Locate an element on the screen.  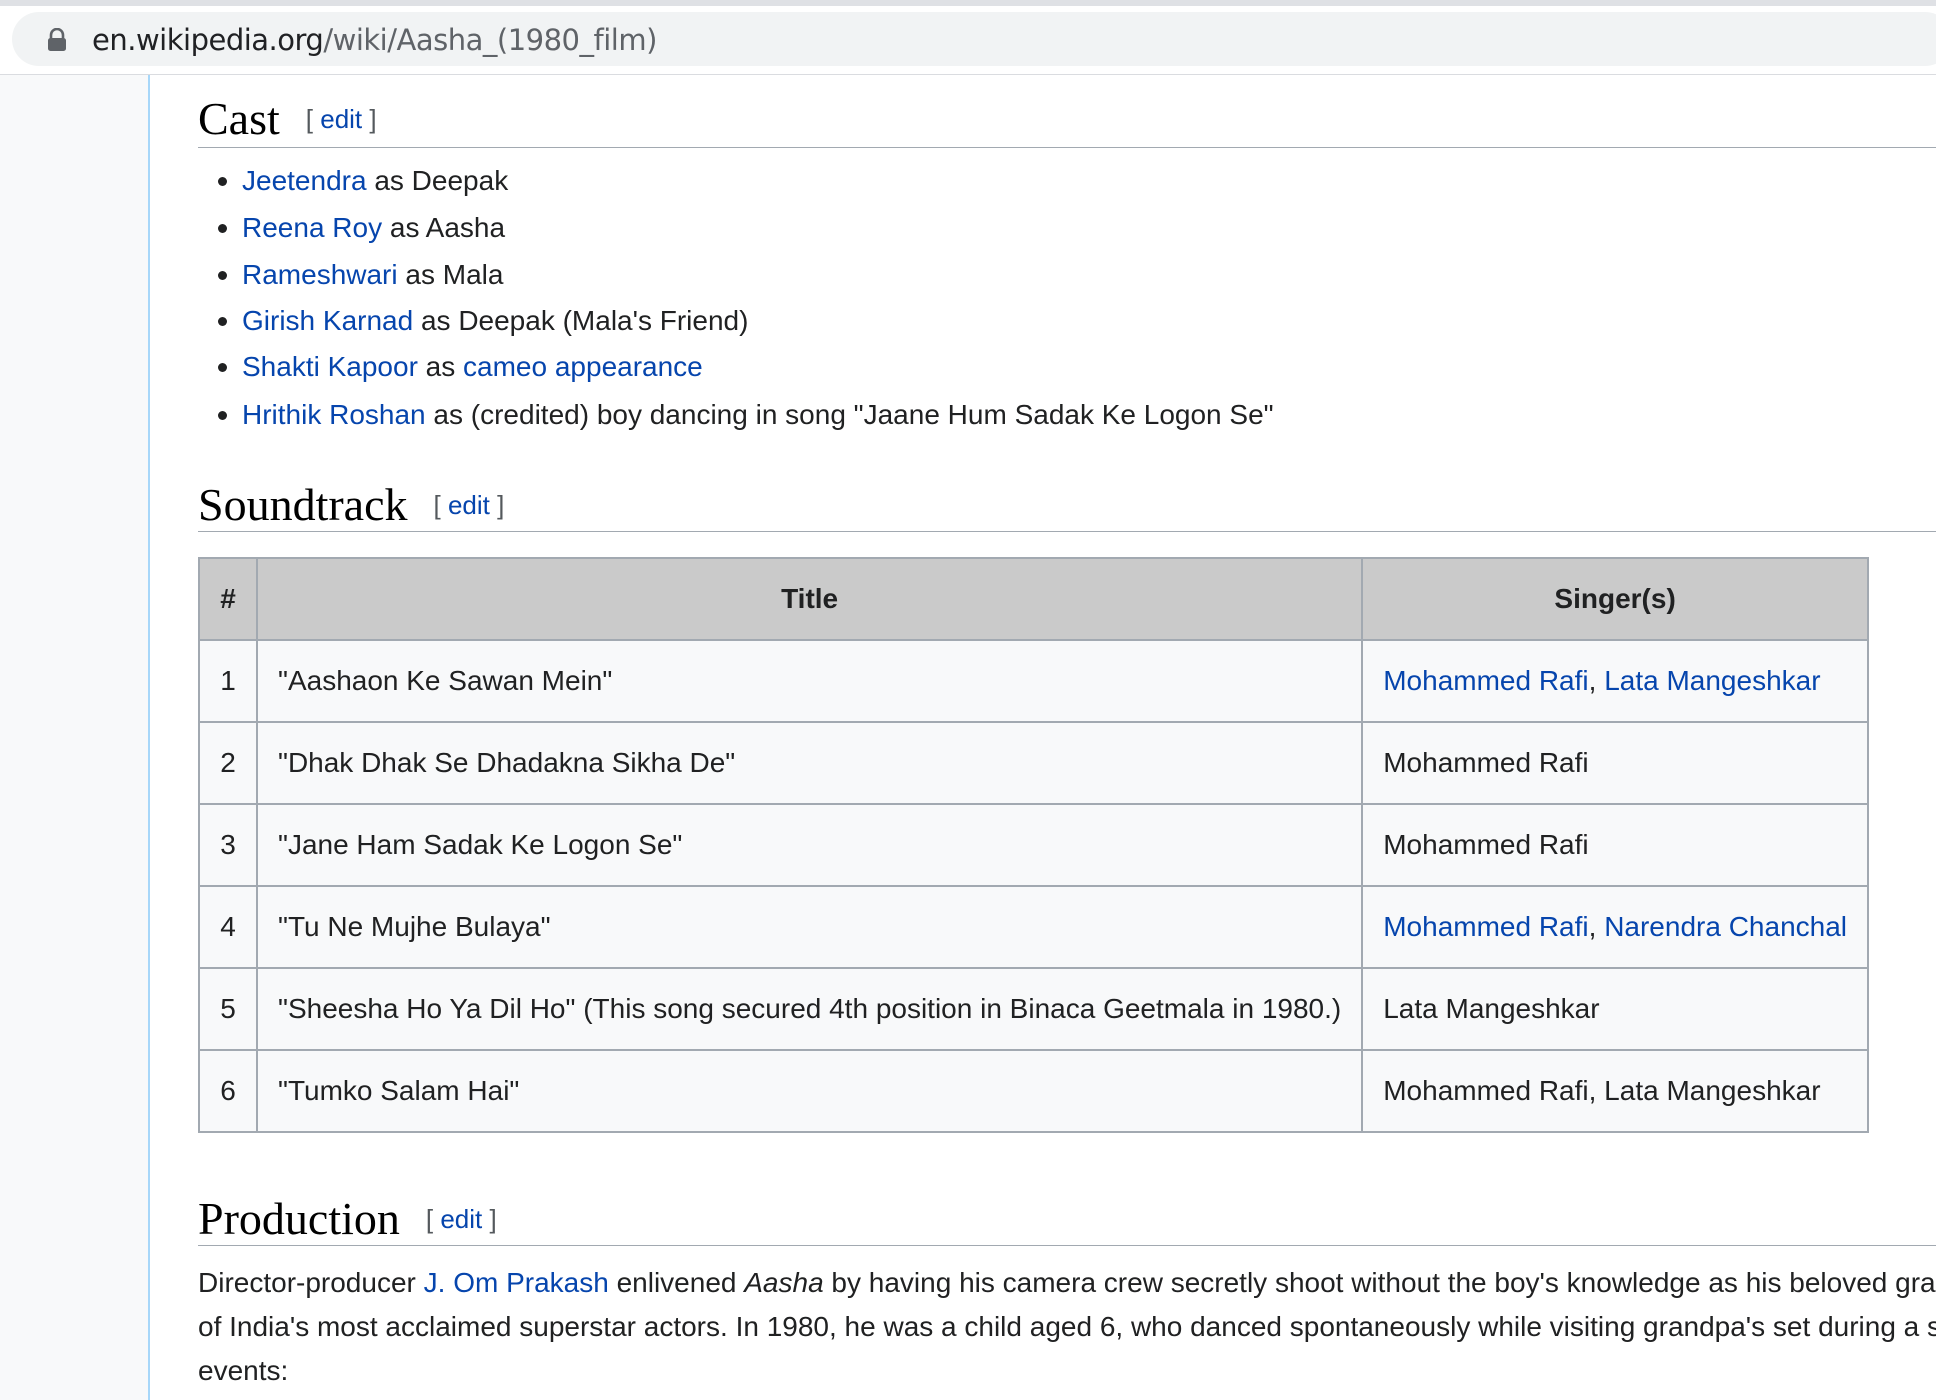
browser-toolbar: en.wikipedia.org/wiki/Aasha_(1980_film) is located at coordinates (968, 40).